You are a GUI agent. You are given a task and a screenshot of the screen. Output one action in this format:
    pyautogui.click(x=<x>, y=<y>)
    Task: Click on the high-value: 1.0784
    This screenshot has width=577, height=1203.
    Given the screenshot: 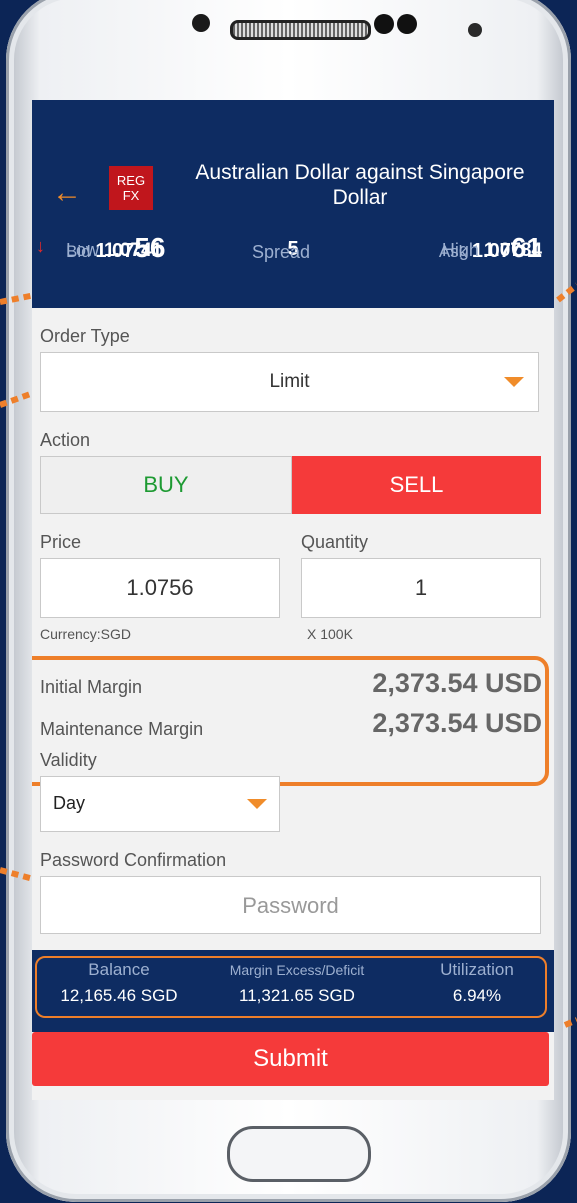 What is the action you would take?
    pyautogui.click(x=512, y=250)
    